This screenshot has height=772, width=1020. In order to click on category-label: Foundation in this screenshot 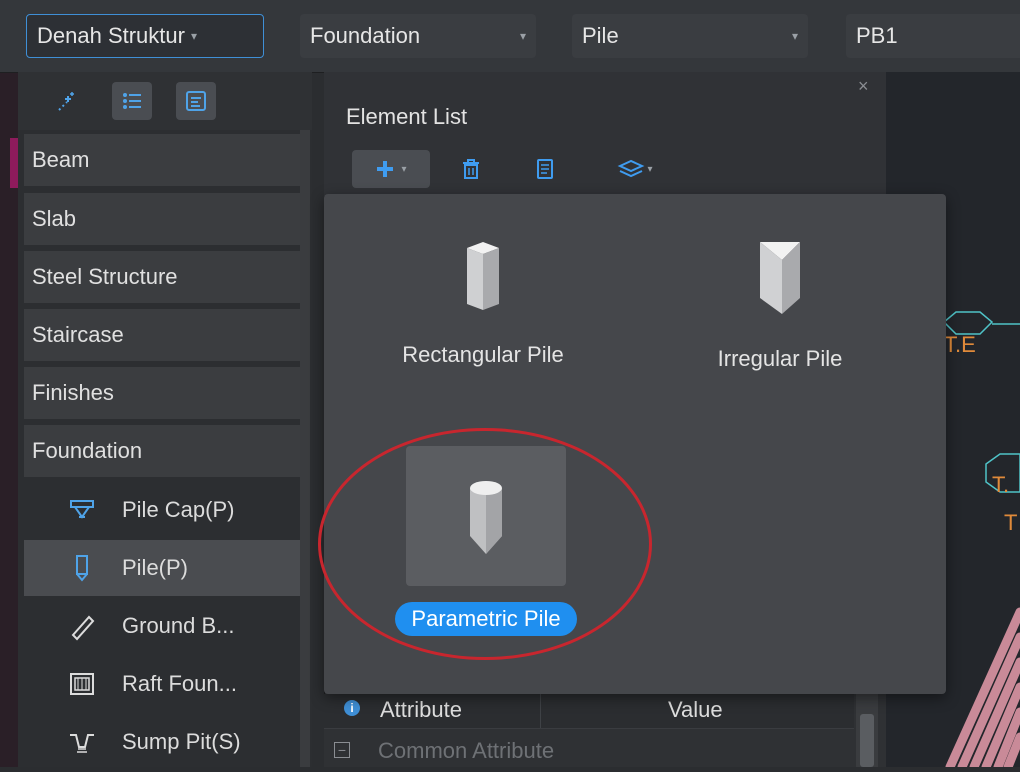, I will do `click(87, 450)`.